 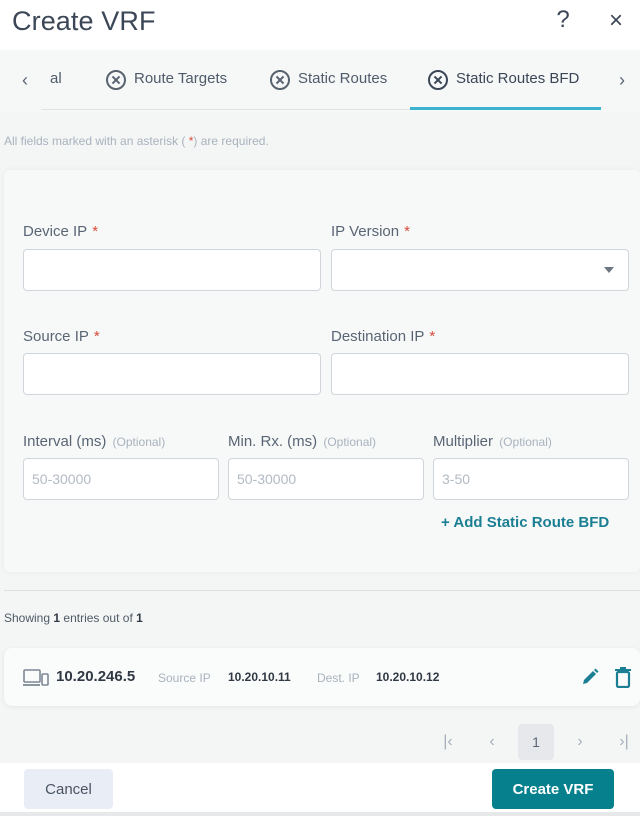 I want to click on close-icon: ×, so click(x=616, y=22).